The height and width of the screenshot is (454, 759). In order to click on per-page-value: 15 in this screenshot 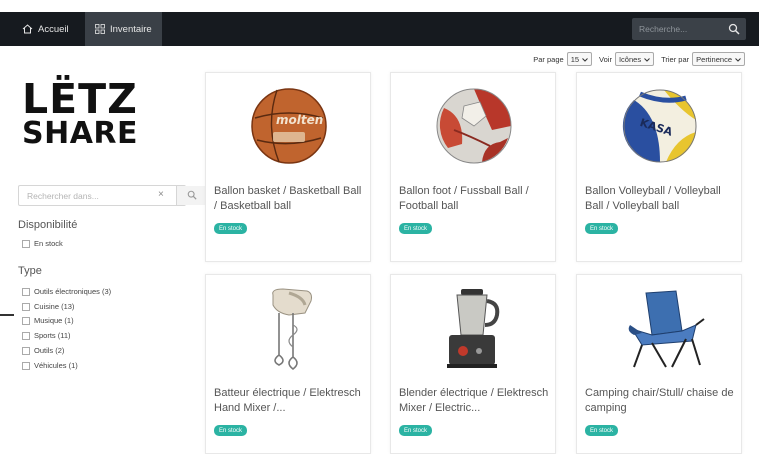, I will do `click(575, 59)`.